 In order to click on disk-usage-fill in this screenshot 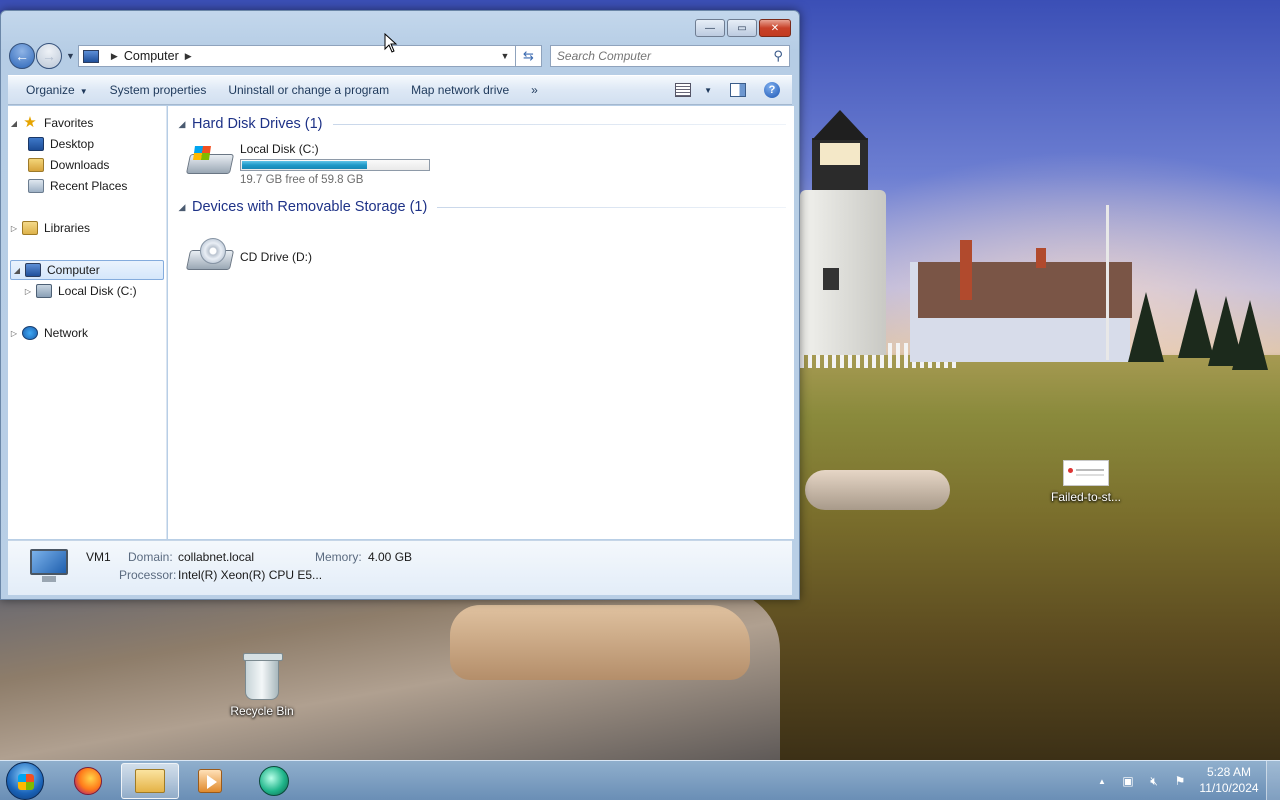, I will do `click(304, 165)`.